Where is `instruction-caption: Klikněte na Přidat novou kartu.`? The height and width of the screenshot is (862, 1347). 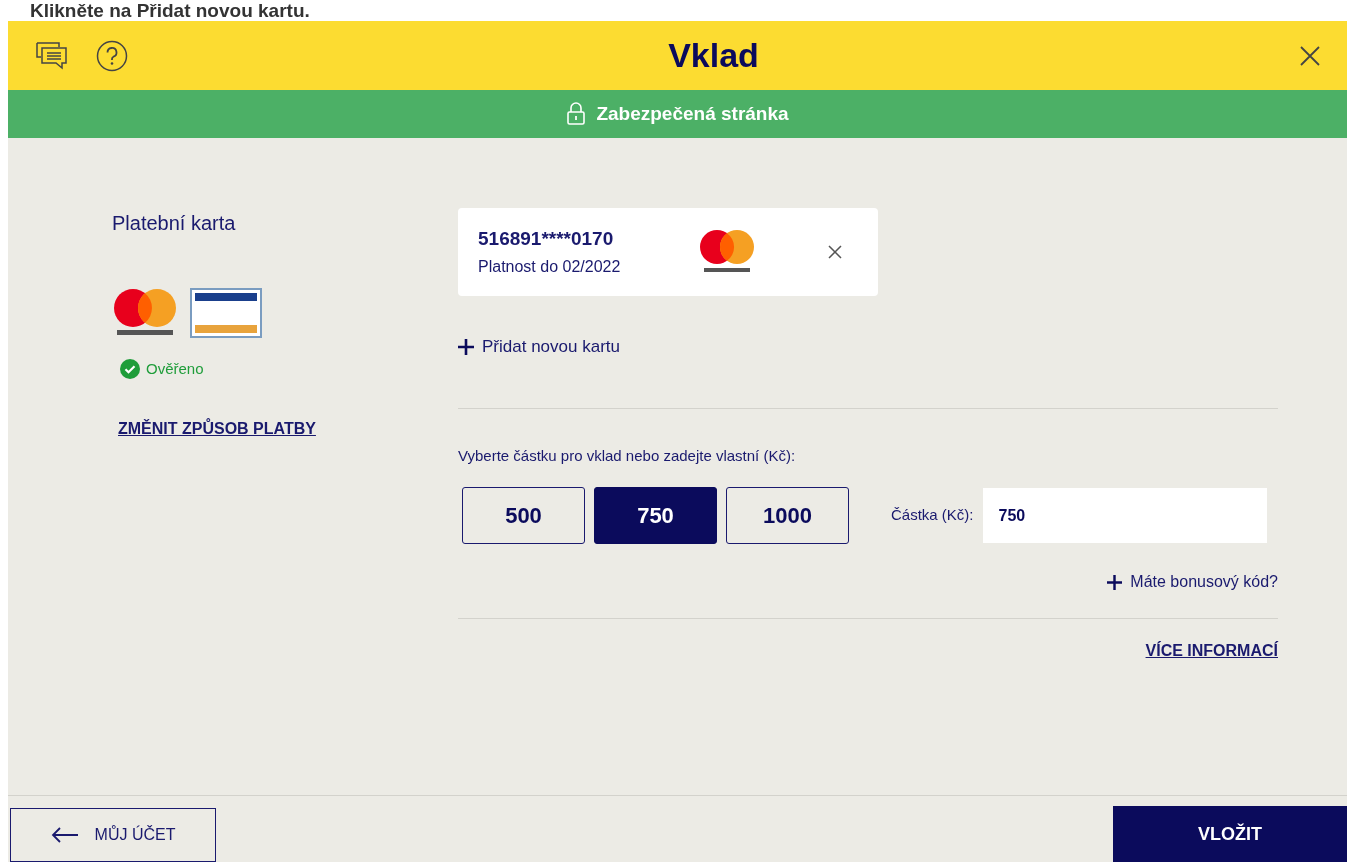
instruction-caption: Klikněte na Přidat novou kartu. is located at coordinates (170, 10).